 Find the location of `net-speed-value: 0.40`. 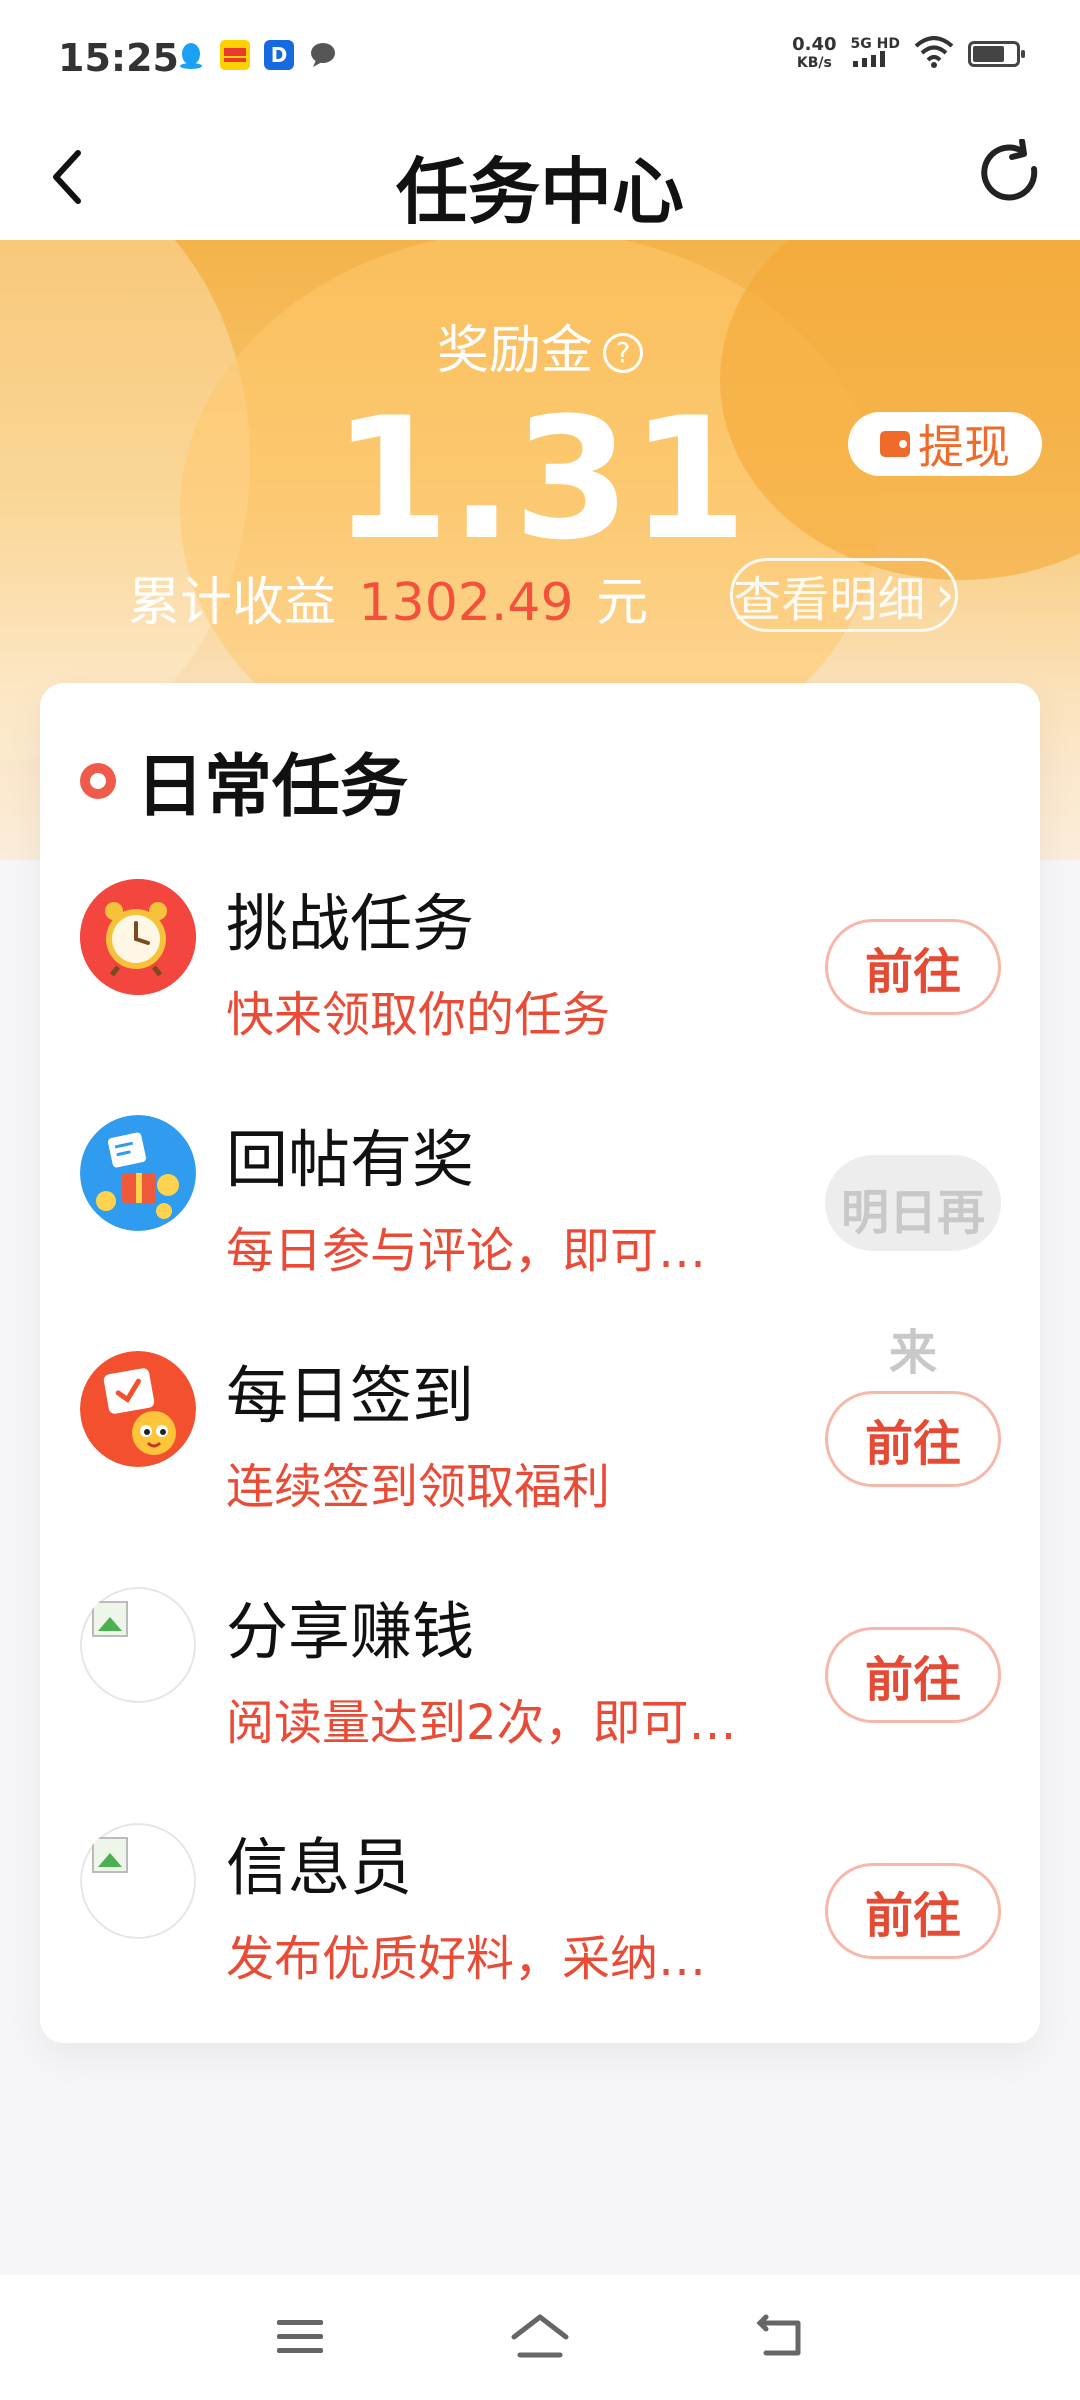

net-speed-value: 0.40 is located at coordinates (814, 44).